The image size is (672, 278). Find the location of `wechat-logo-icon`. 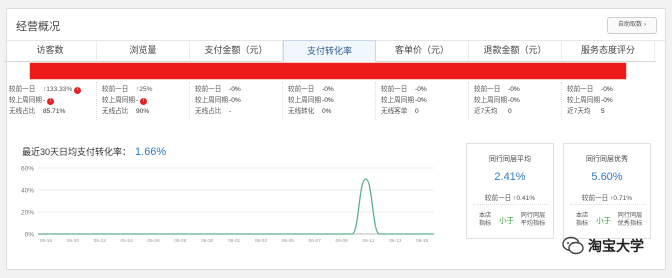

wechat-logo-icon is located at coordinates (573, 245).